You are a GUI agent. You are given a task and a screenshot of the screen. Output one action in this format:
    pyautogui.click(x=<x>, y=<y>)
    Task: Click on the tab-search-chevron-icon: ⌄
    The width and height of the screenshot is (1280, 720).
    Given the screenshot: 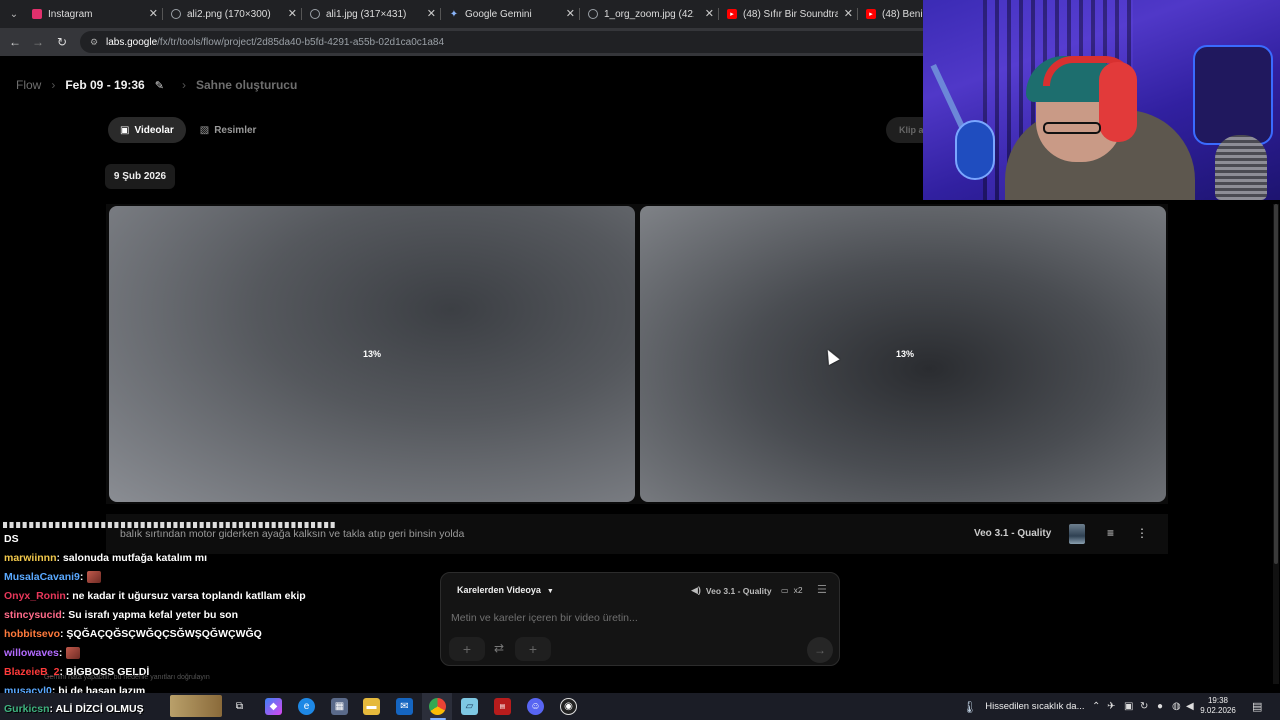 What is the action you would take?
    pyautogui.click(x=14, y=14)
    